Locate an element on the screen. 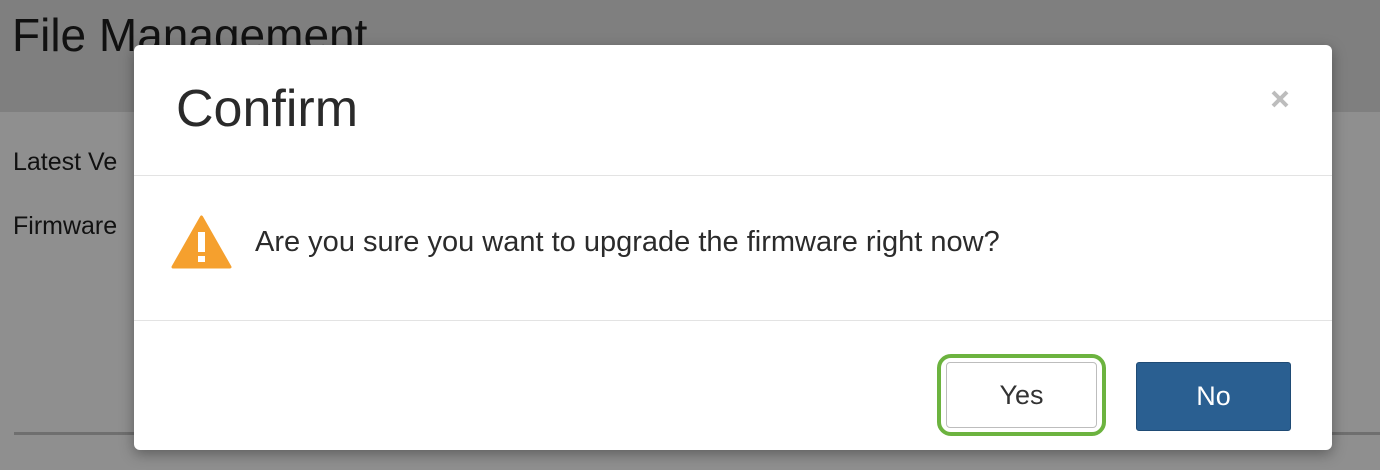  close-button is located at coordinates (1280, 99).